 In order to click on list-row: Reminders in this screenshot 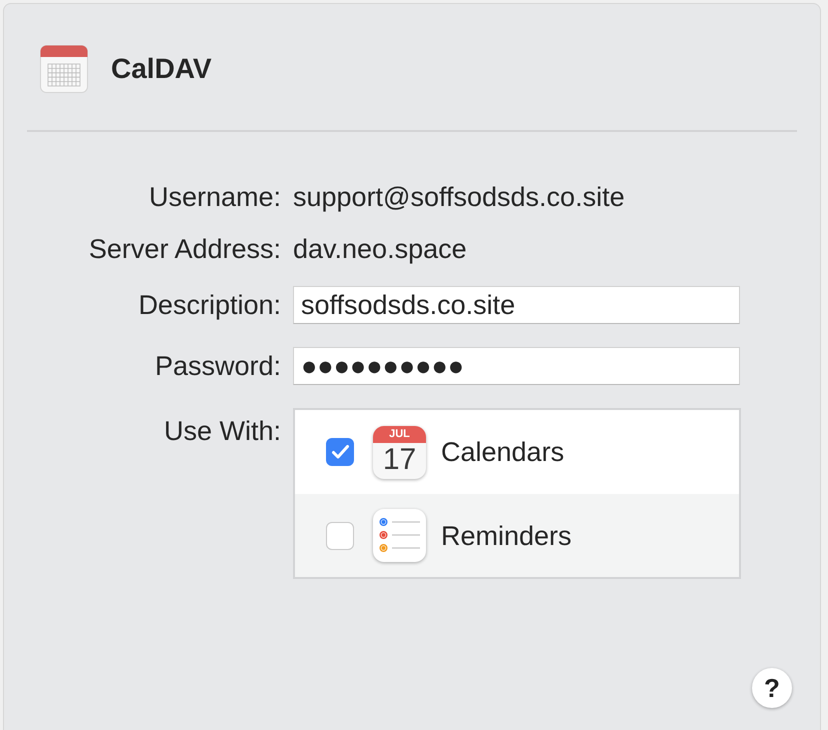, I will do `click(517, 535)`.